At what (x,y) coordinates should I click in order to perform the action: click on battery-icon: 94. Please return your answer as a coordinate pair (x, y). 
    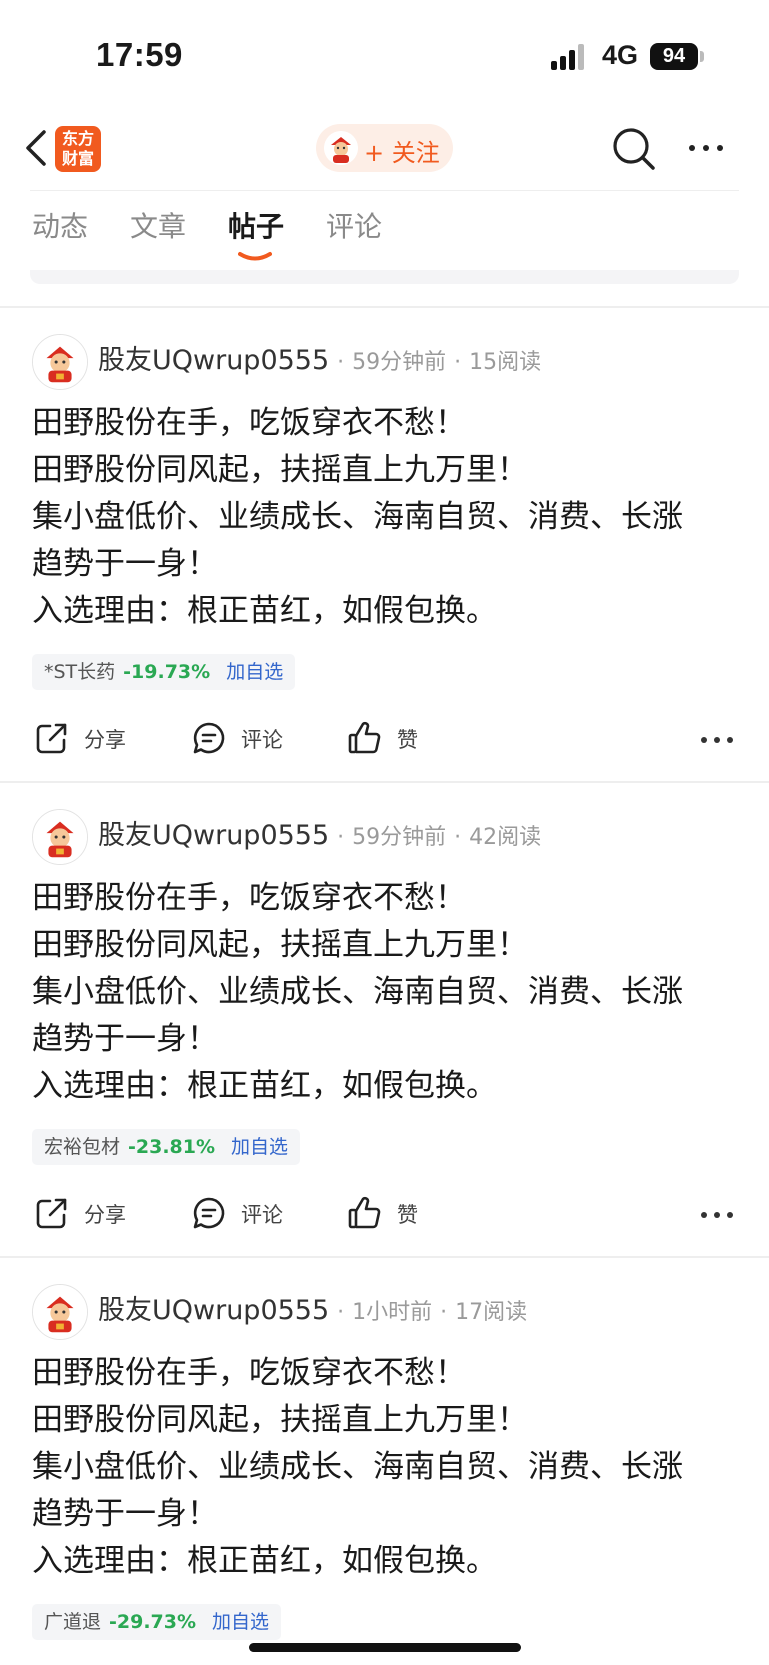
    Looking at the image, I should click on (674, 56).